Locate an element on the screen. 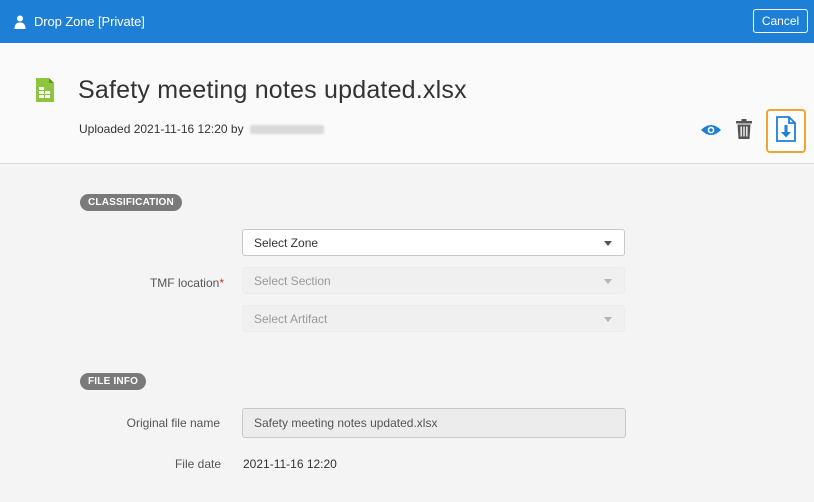 Image resolution: width=814 pixels, height=502 pixels. document-title: Safety meeting notes updated.xlsx is located at coordinates (272, 90).